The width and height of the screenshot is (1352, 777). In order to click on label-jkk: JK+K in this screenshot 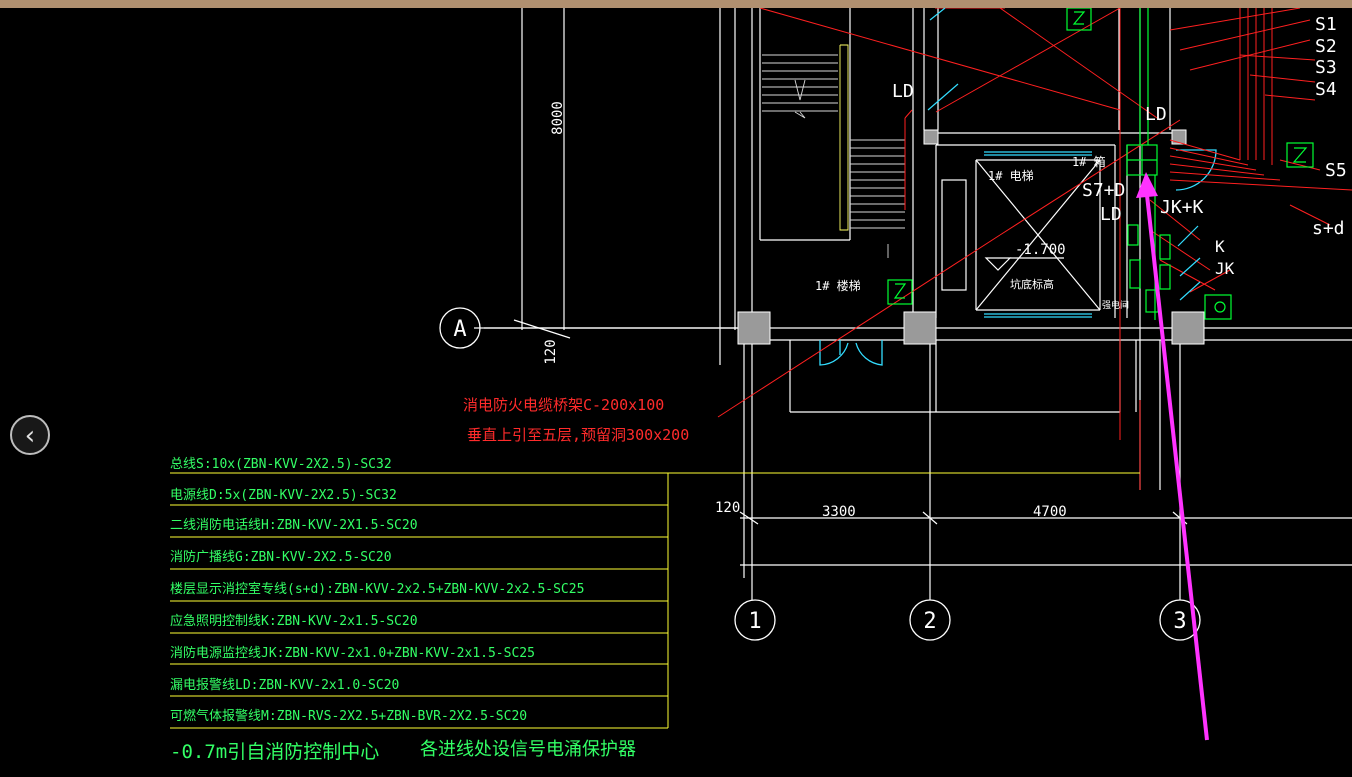, I will do `click(1182, 207)`.